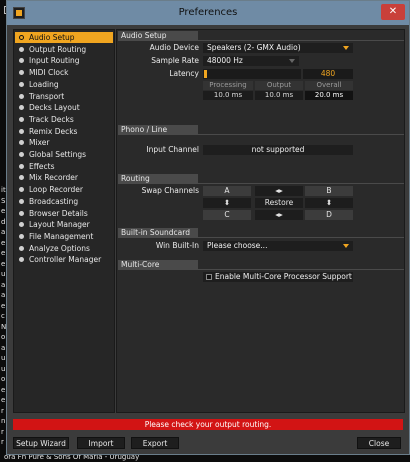 The image size is (410, 462). I want to click on sample-rate-dropdown: 48000 Hz, so click(251, 61).